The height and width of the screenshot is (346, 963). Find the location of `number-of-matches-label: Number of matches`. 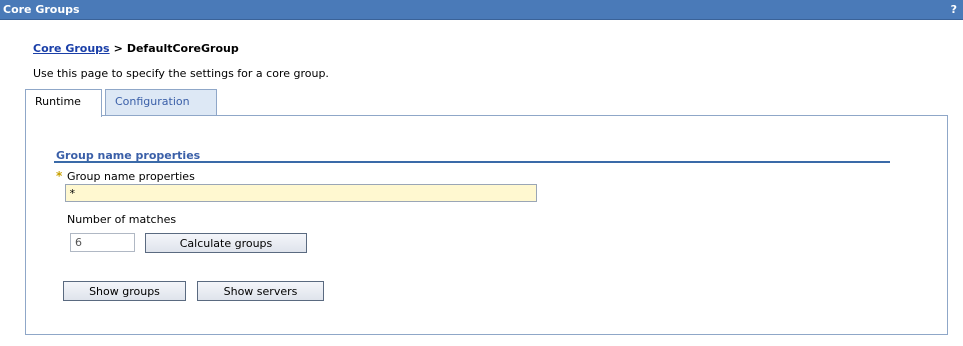

number-of-matches-label: Number of matches is located at coordinates (122, 219).